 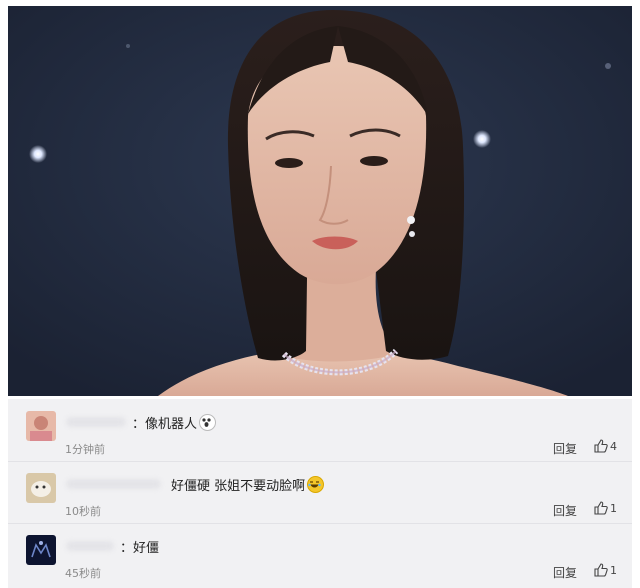 What do you see at coordinates (320, 430) in the screenshot?
I see `comment-item: ：像机器人 1分钟前 回复 4` at bounding box center [320, 430].